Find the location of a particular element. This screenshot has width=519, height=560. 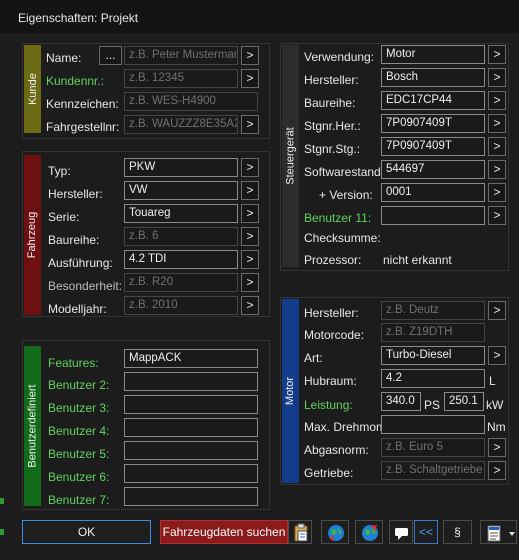

getriebe-arrow-button: > is located at coordinates (497, 470).